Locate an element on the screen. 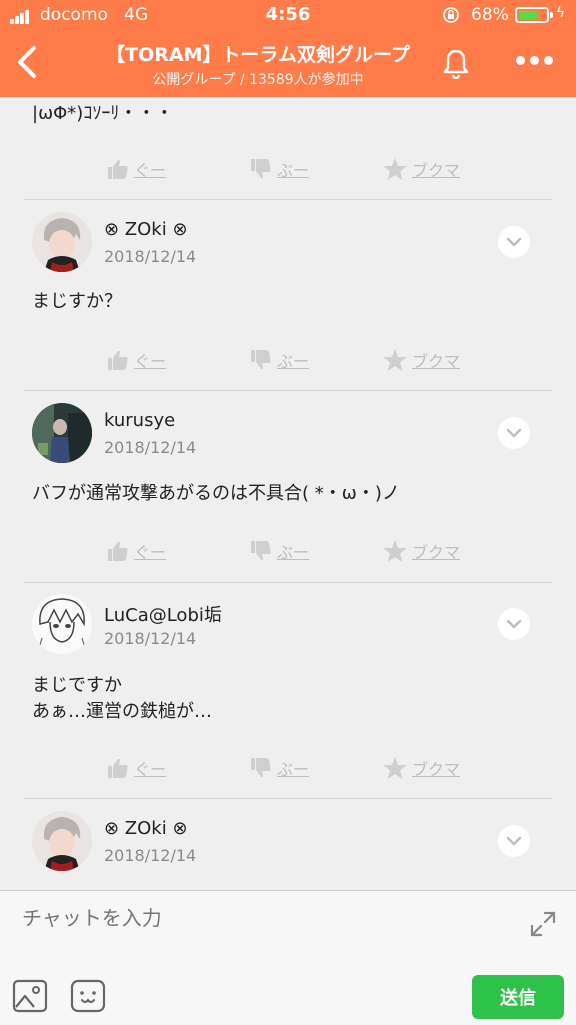 The height and width of the screenshot is (1025, 576). rotation-lock-icon is located at coordinates (451, 17).